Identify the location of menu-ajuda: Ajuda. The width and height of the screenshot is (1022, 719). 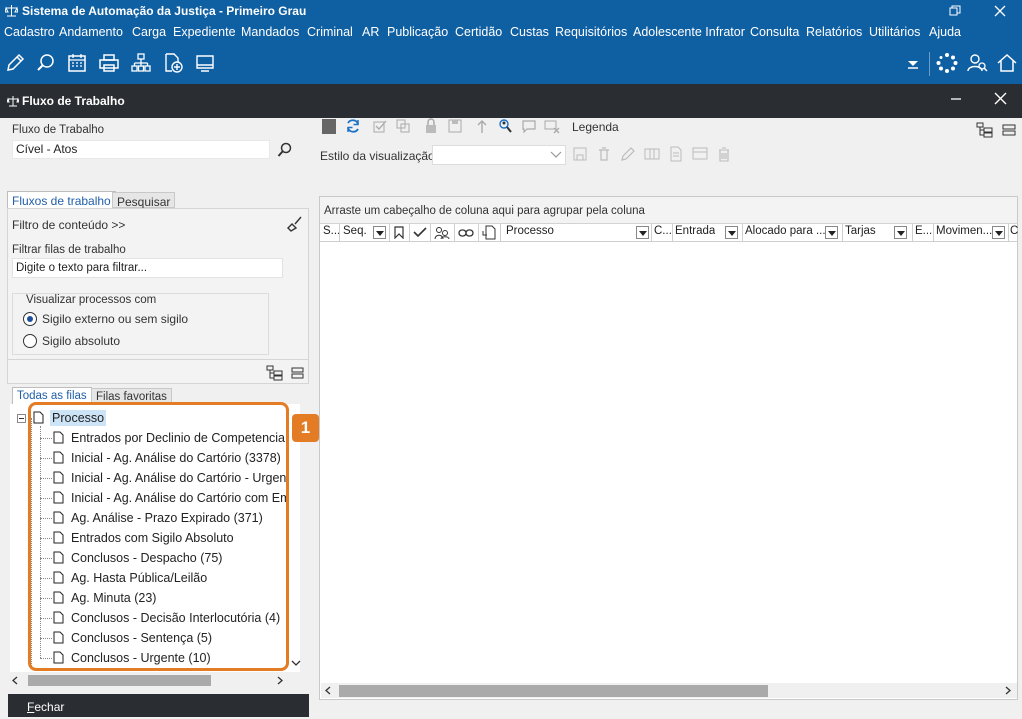
(945, 32).